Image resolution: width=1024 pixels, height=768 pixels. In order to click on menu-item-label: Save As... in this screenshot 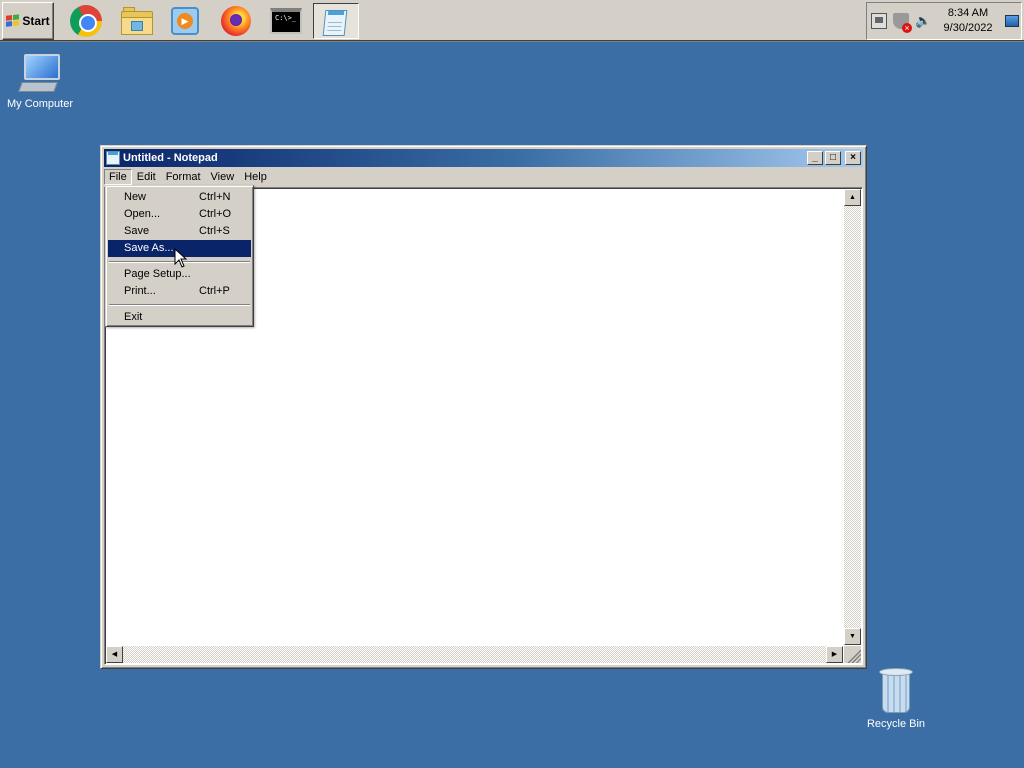, I will do `click(149, 248)`.